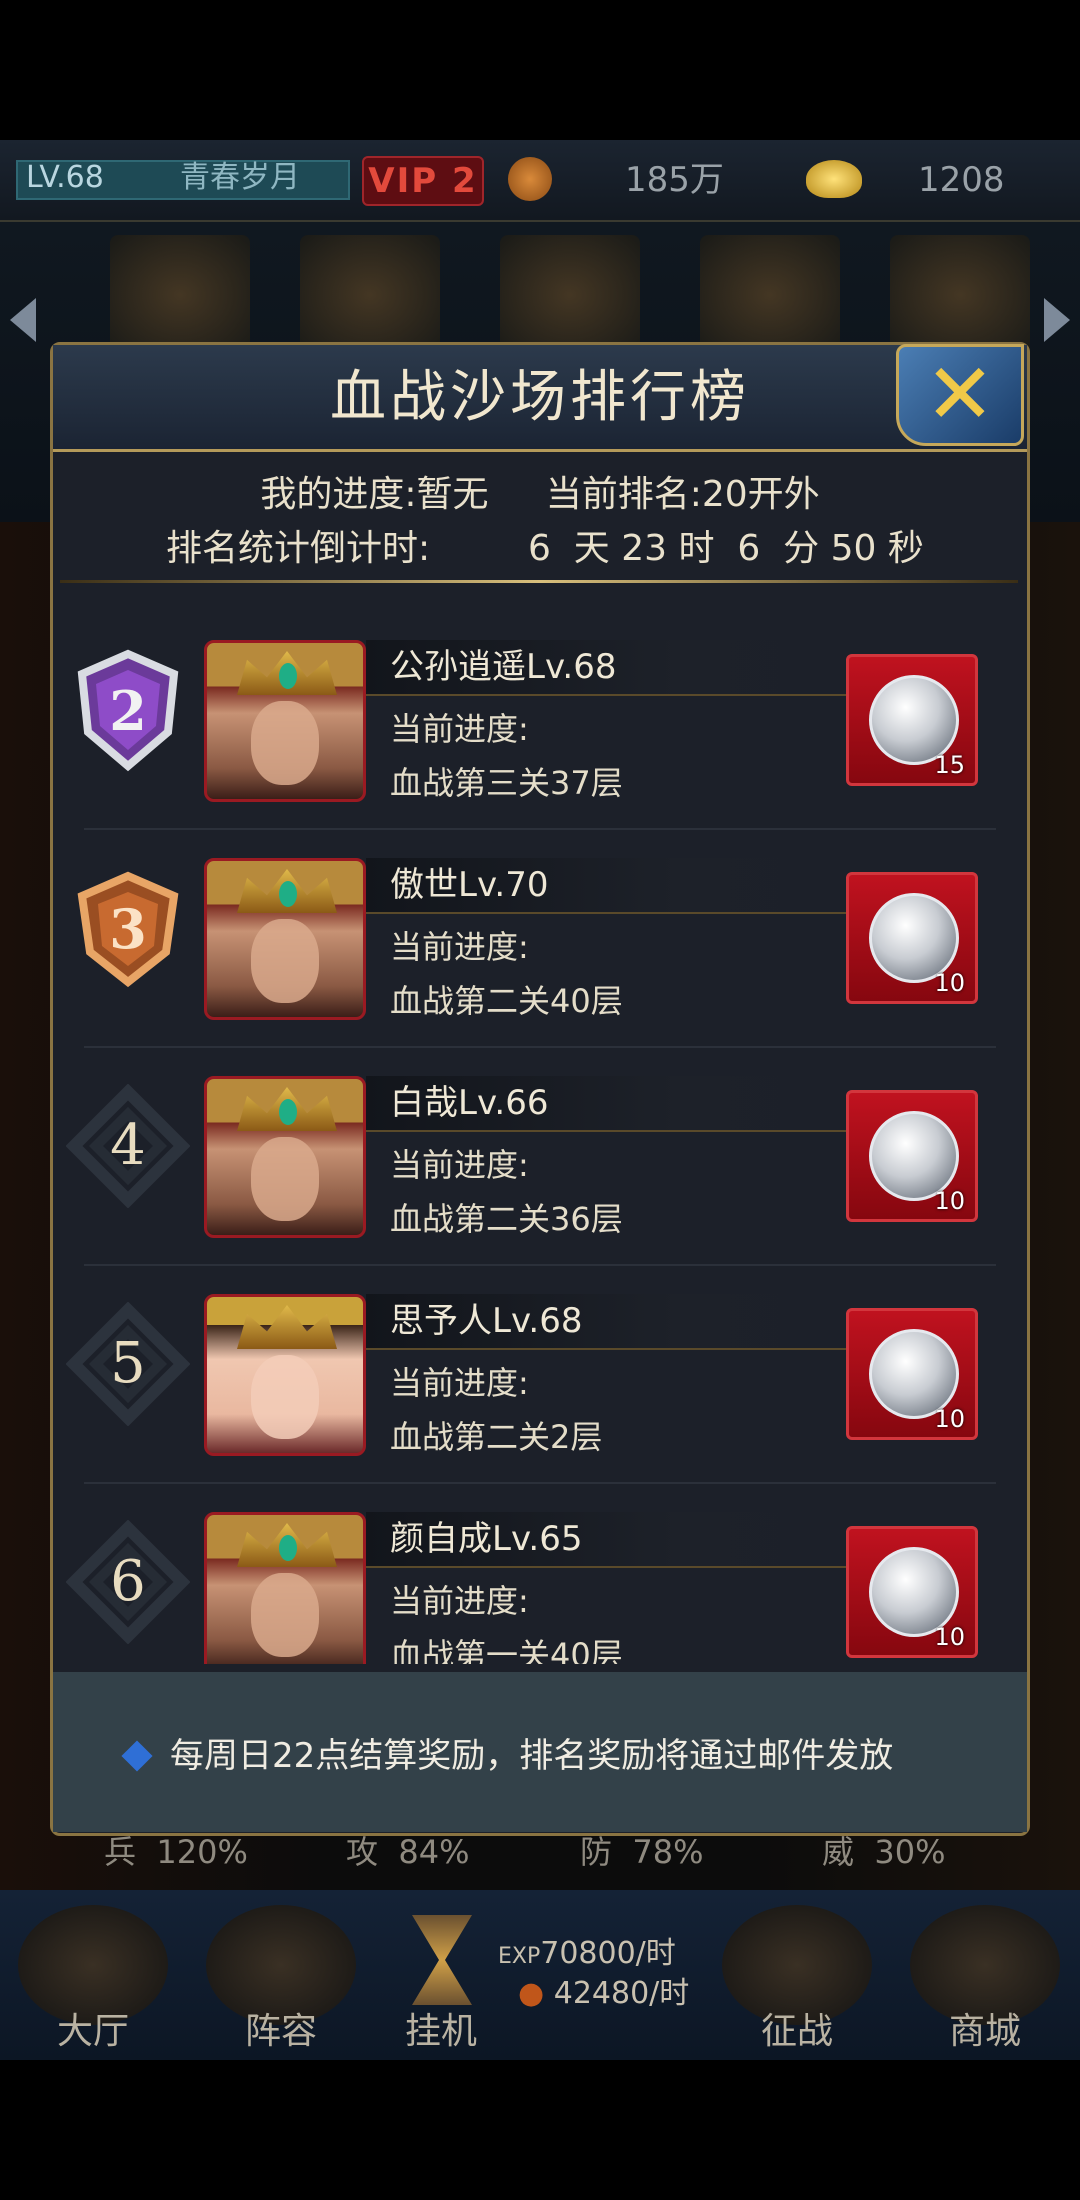  Describe the element at coordinates (240, 177) in the screenshot. I see `player-name: 青春岁月` at that location.